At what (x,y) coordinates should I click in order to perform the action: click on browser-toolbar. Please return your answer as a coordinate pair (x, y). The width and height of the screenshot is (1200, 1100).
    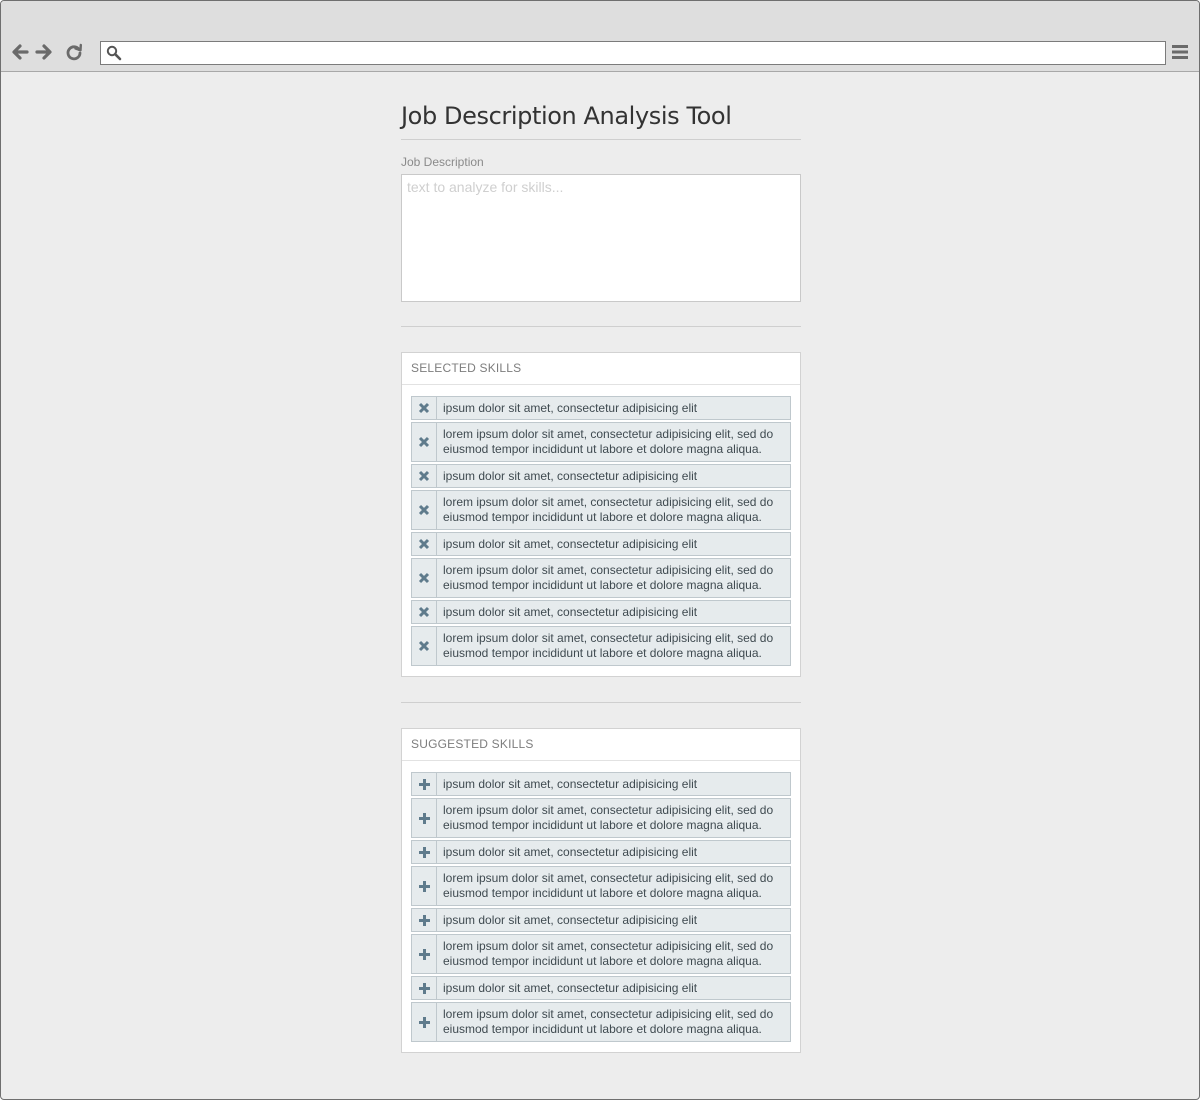
    Looking at the image, I should click on (600, 52).